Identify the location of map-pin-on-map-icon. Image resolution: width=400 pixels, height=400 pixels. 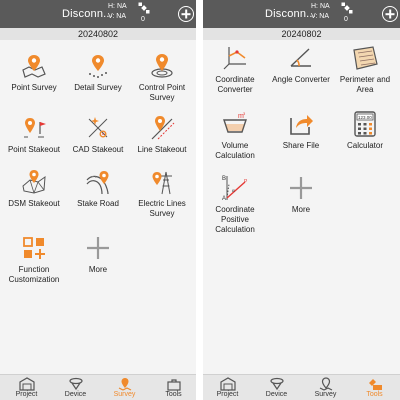
(34, 66).